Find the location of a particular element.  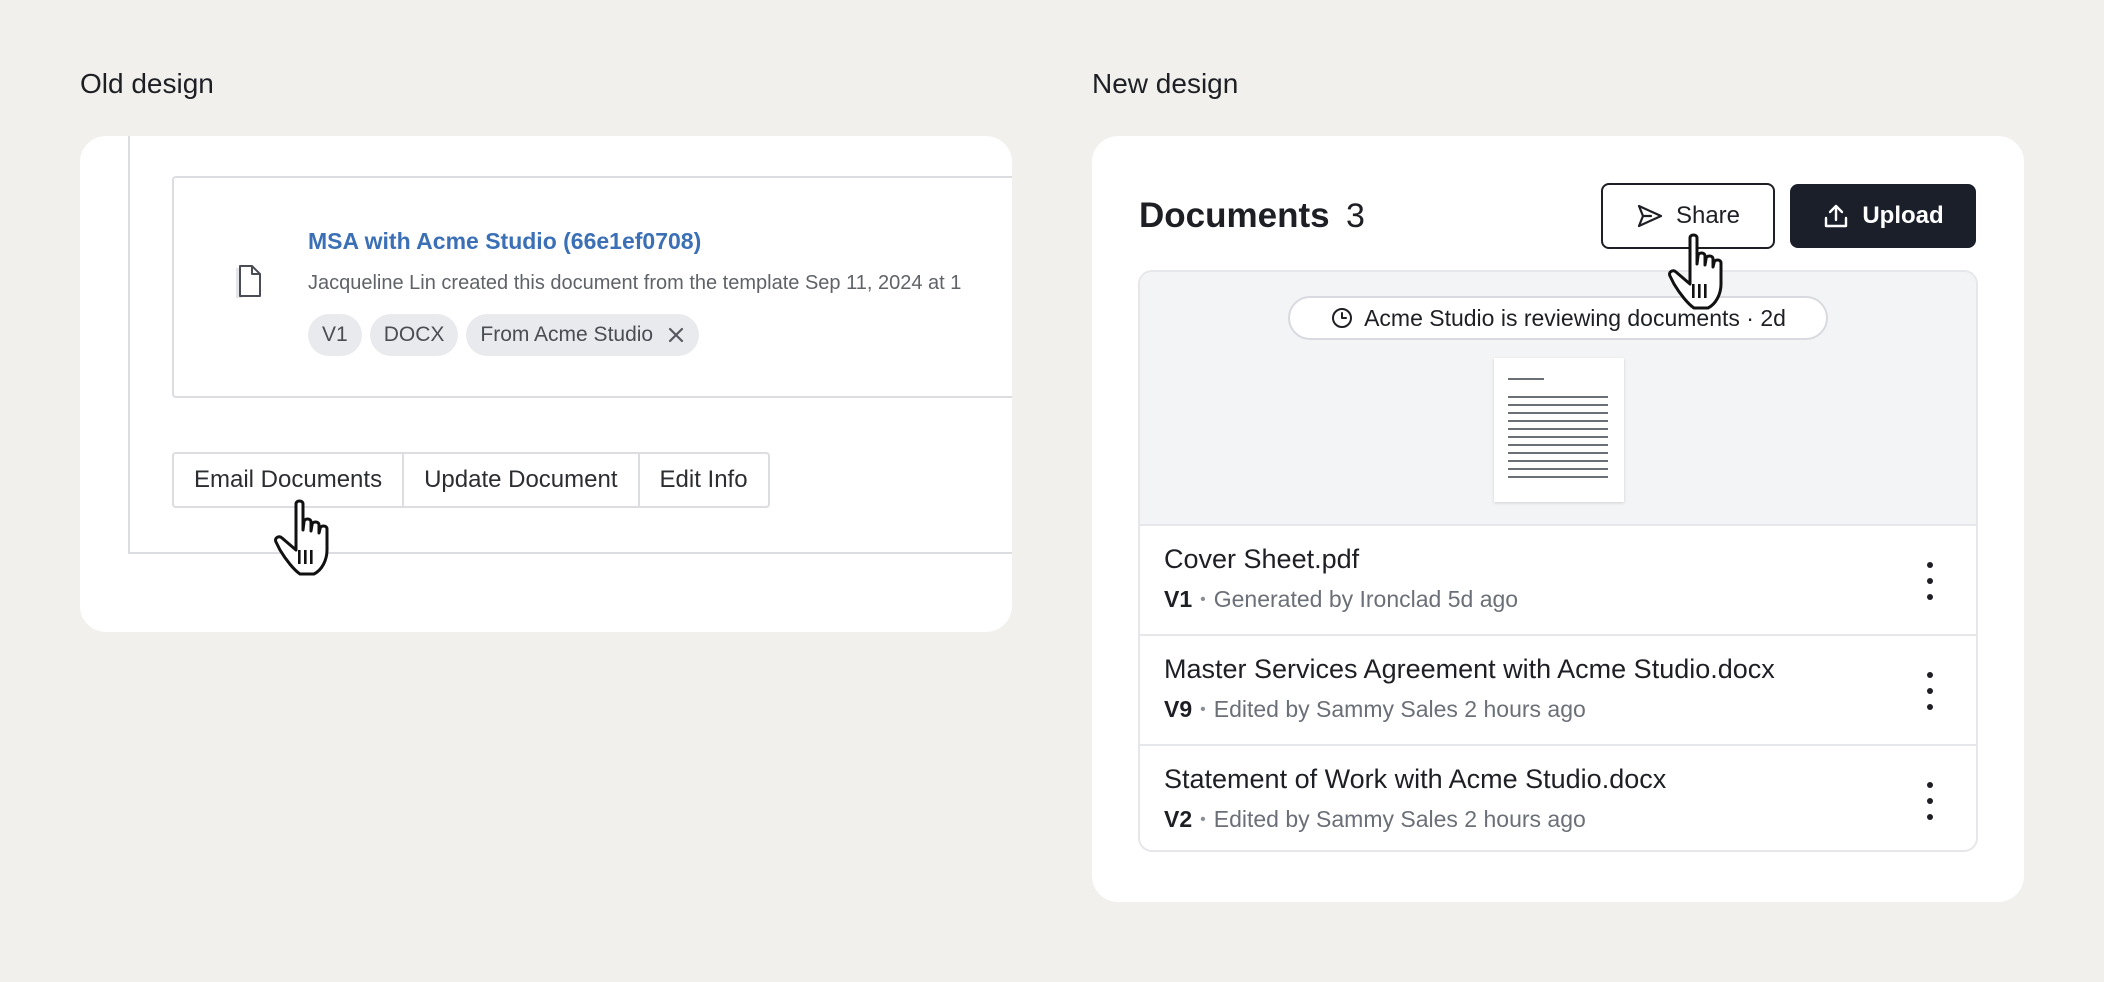

old-document-title: MSA with Acme Studio (66e1ef0708) is located at coordinates (504, 241).